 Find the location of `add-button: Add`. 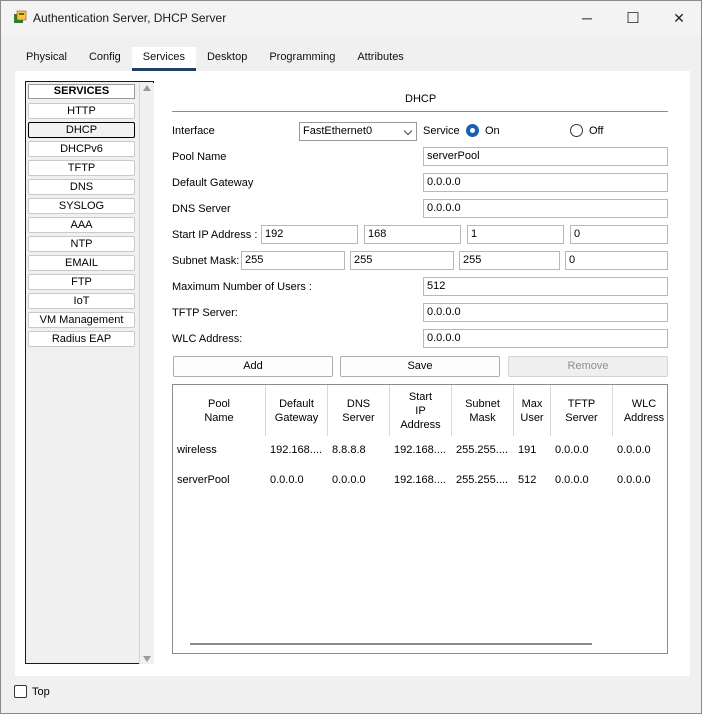

add-button: Add is located at coordinates (253, 366).